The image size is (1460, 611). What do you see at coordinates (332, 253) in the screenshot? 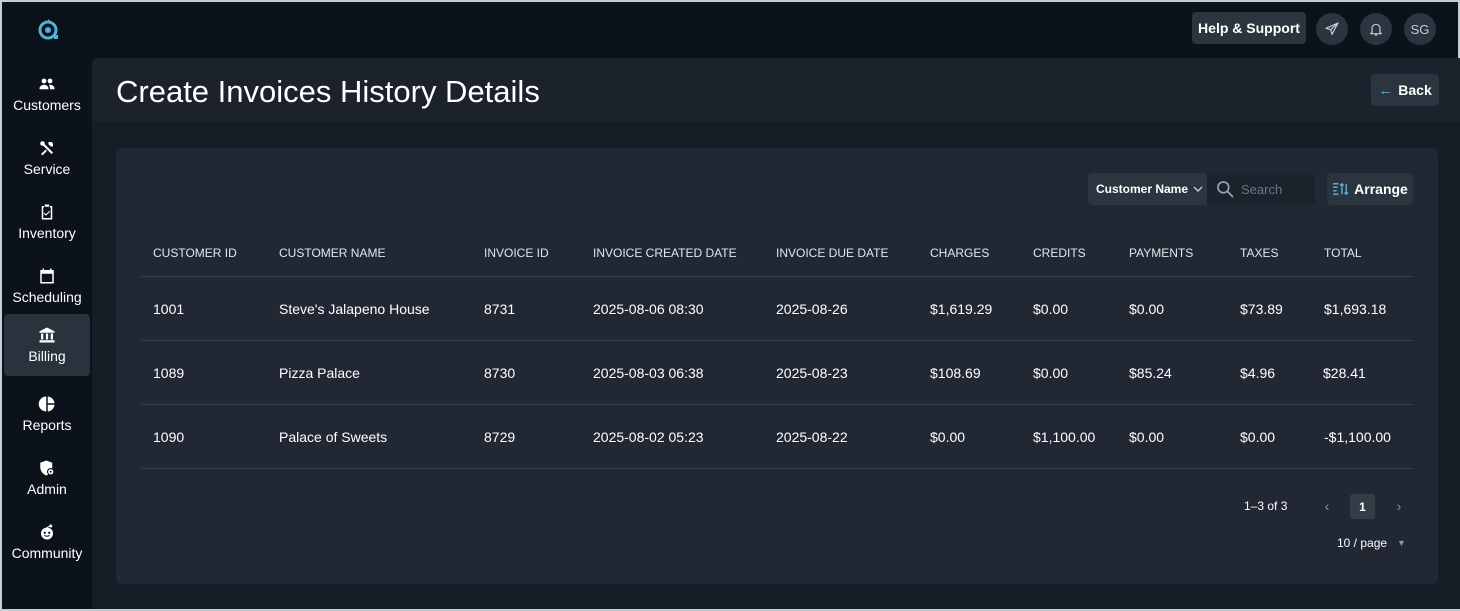
I see `column-header: CUSTOMER NAME` at bounding box center [332, 253].